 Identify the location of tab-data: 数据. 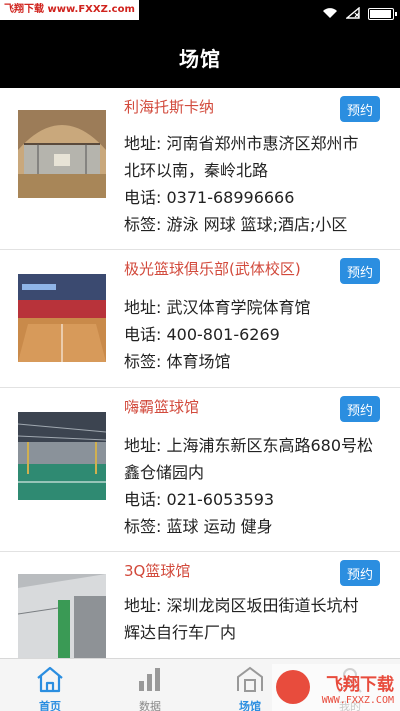
(150, 685).